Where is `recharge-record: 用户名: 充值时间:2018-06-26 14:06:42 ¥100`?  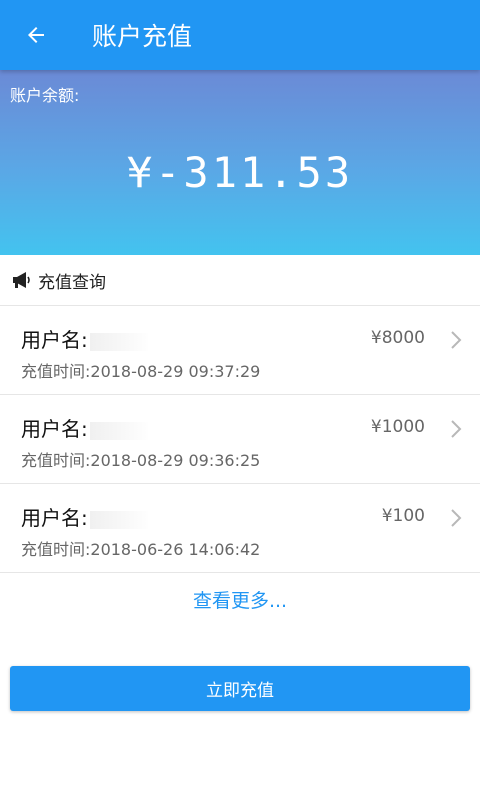
recharge-record: 用户名: 充值时间:2018-06-26 14:06:42 ¥100 is located at coordinates (240, 528).